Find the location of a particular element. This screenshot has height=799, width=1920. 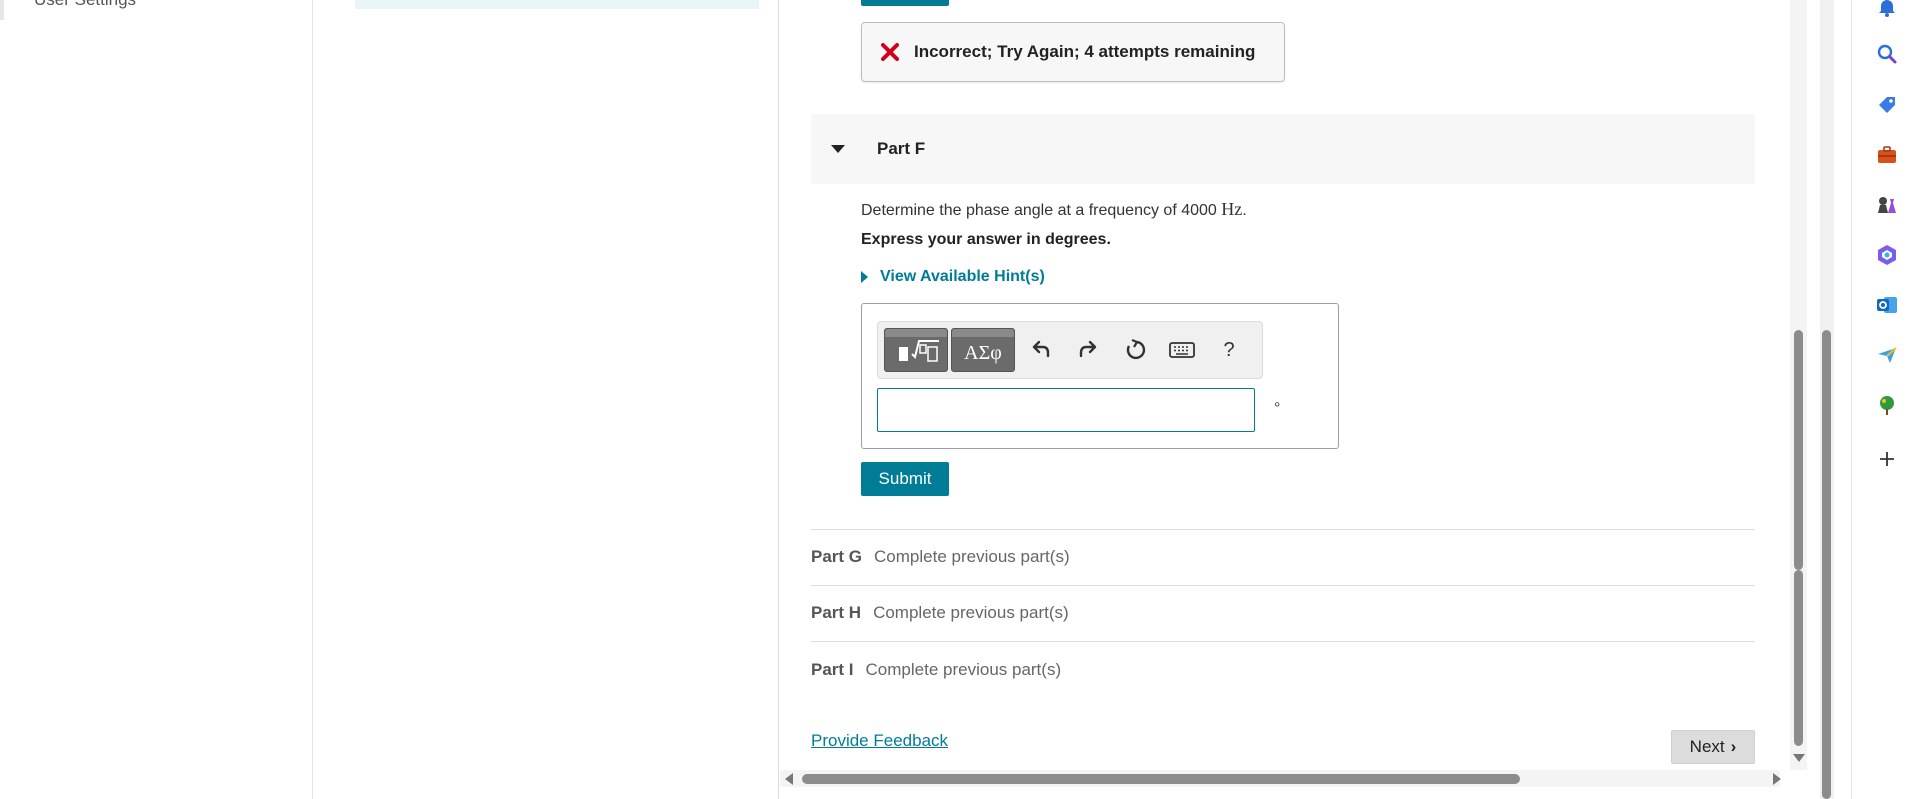

help-button: ? is located at coordinates (1229, 350).